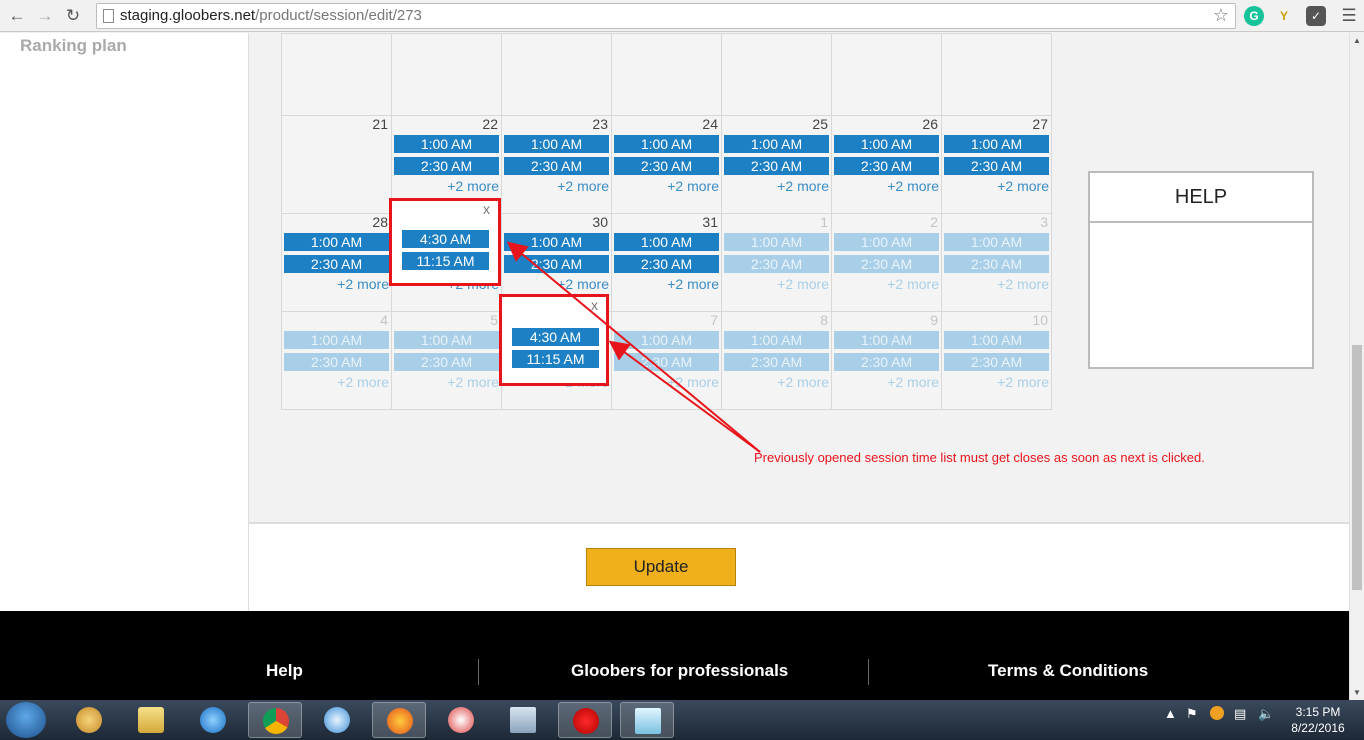 Image resolution: width=1364 pixels, height=740 pixels. I want to click on scroll-down-arrow-icon: ▼, so click(1357, 692).